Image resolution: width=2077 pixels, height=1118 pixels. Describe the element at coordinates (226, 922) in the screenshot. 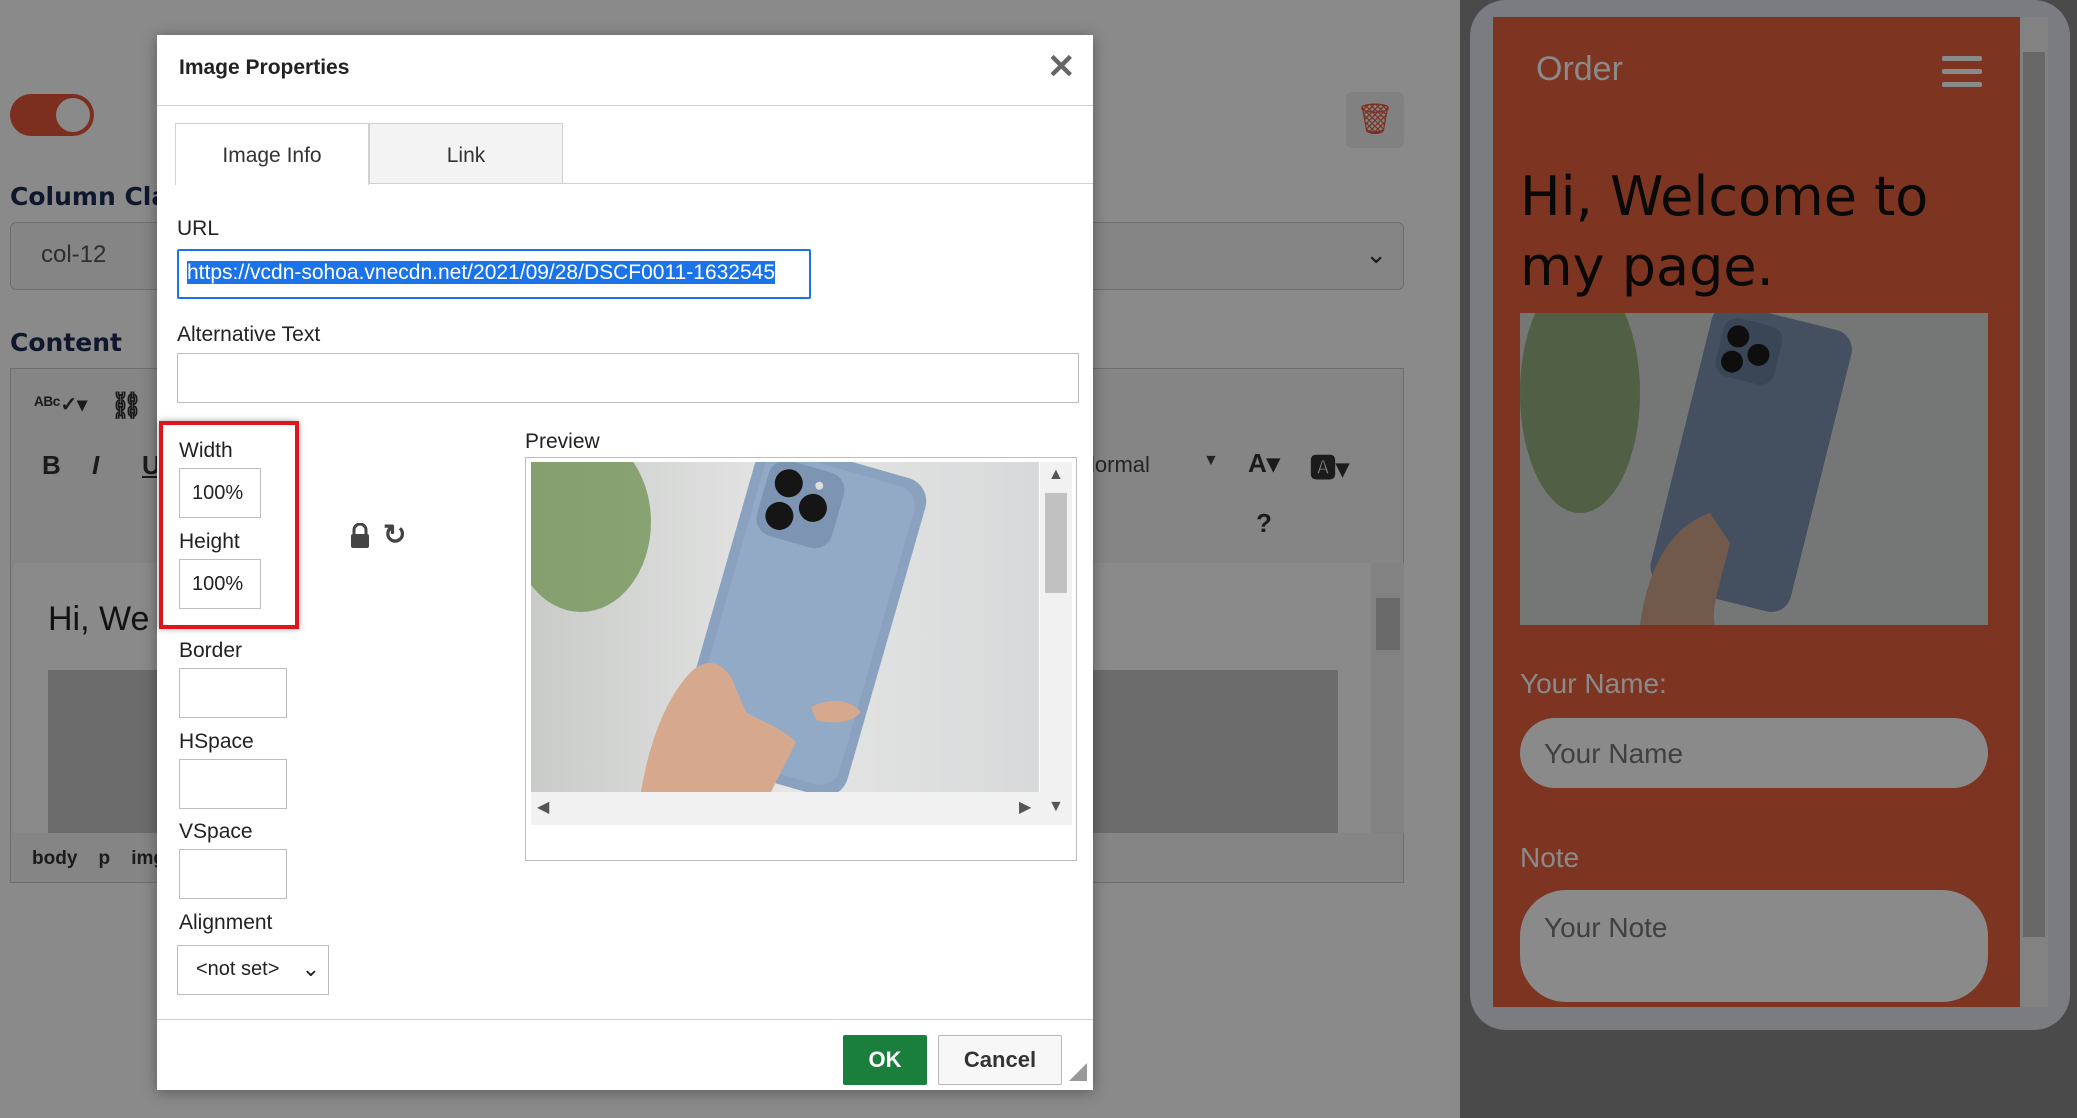

I see `alignment-label: Alignment` at that location.